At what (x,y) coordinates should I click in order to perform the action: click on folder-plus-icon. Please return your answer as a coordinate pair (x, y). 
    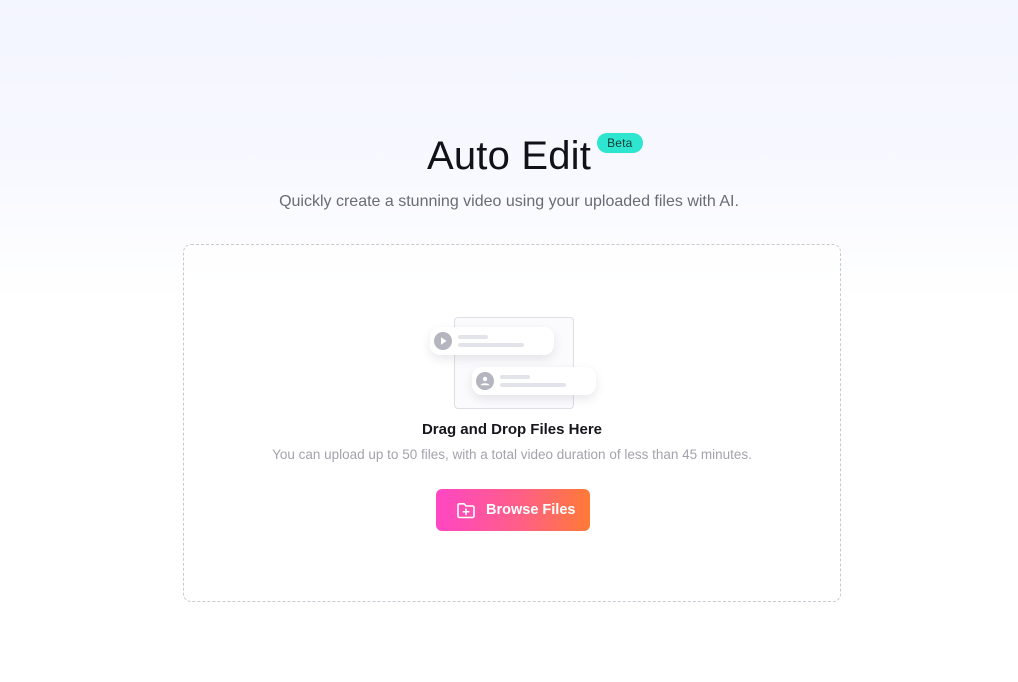
    Looking at the image, I should click on (466, 510).